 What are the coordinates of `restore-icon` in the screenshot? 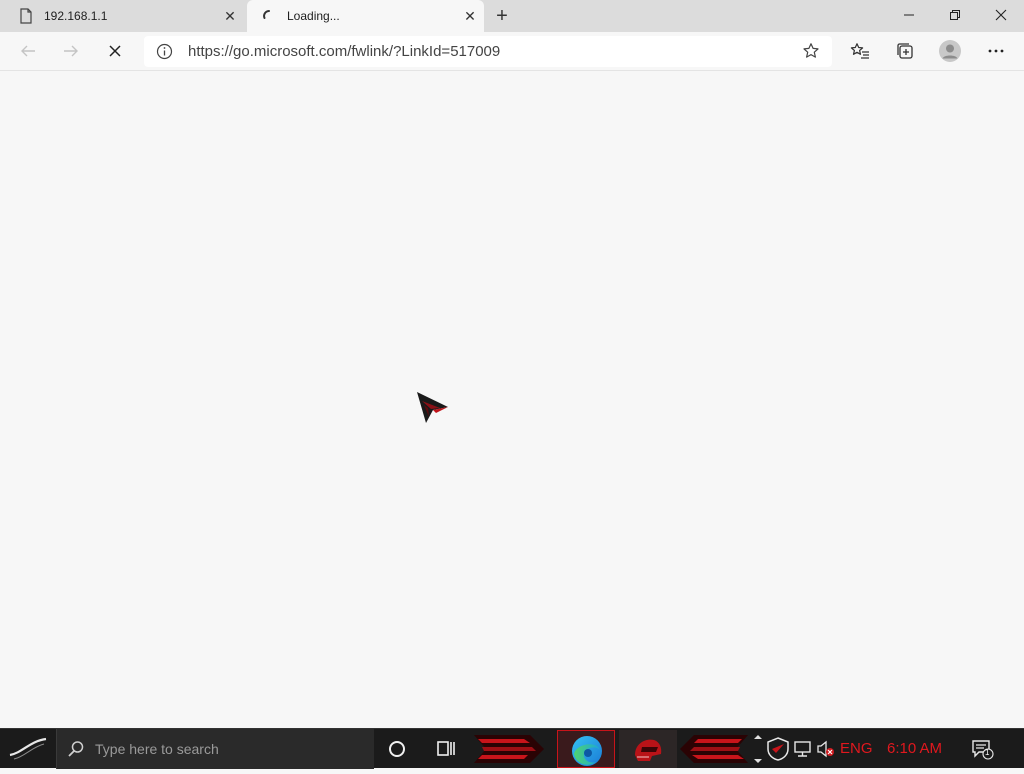 It's located at (955, 15).